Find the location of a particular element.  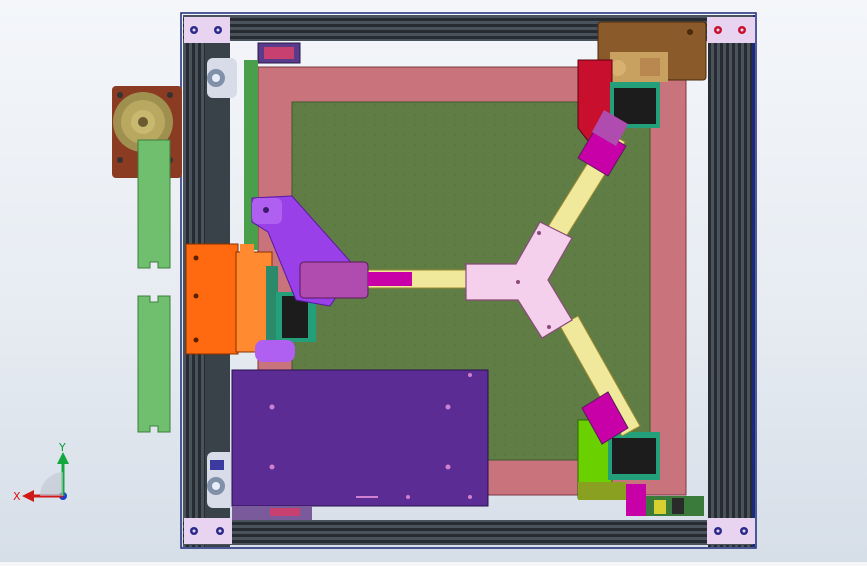

x-axis-label: X is located at coordinates (17, 496).